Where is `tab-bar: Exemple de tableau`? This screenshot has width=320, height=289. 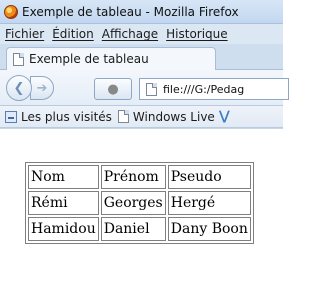
tab-bar: Exemple de tableau is located at coordinates (141, 57).